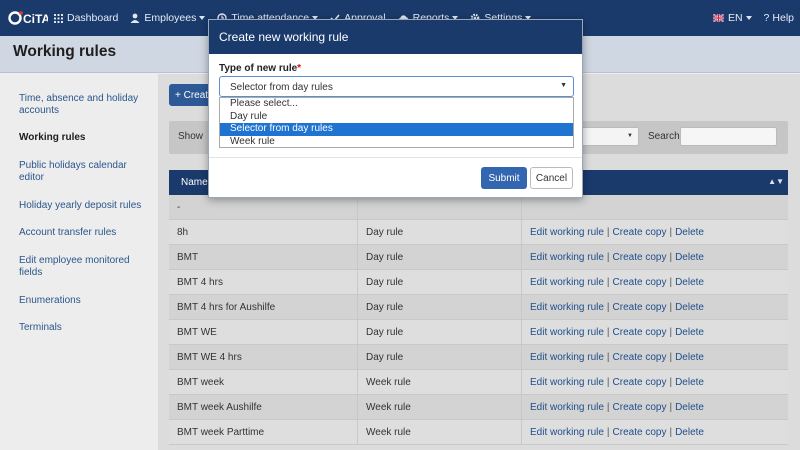 The image size is (800, 450). What do you see at coordinates (504, 178) in the screenshot?
I see `submit-button: Submit` at bounding box center [504, 178].